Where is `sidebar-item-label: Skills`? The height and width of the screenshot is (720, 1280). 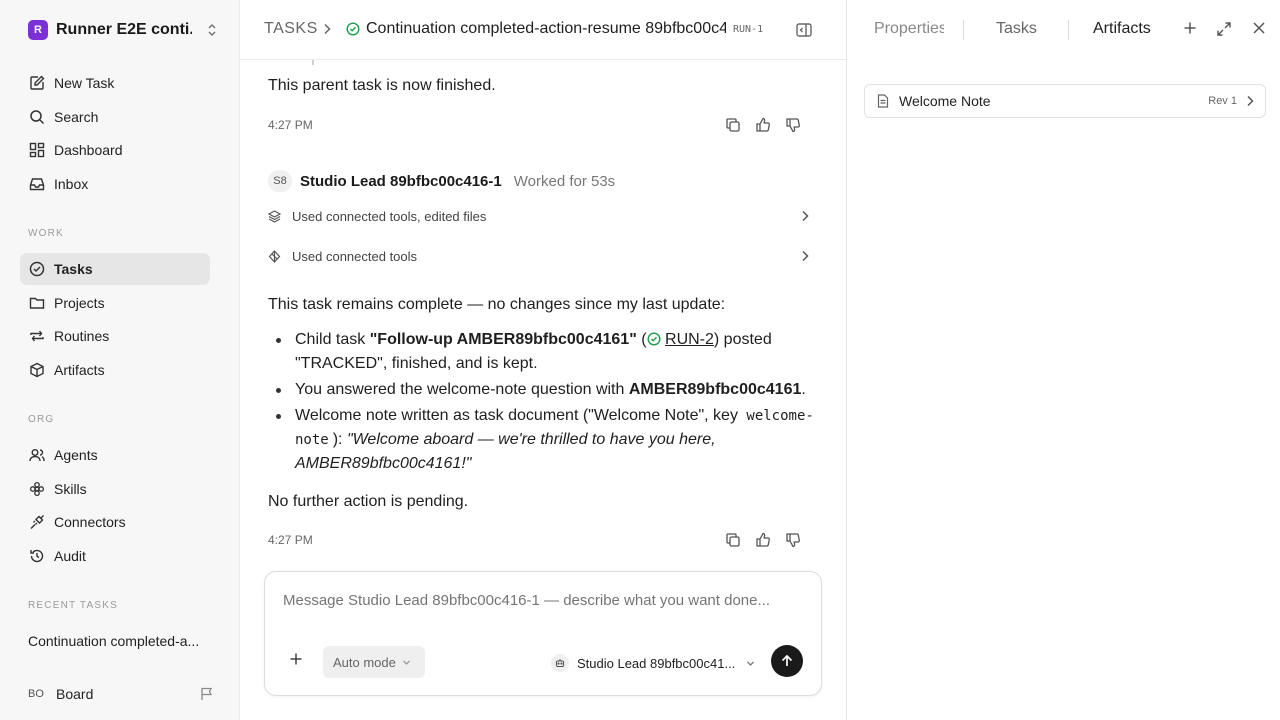 sidebar-item-label: Skills is located at coordinates (70, 489).